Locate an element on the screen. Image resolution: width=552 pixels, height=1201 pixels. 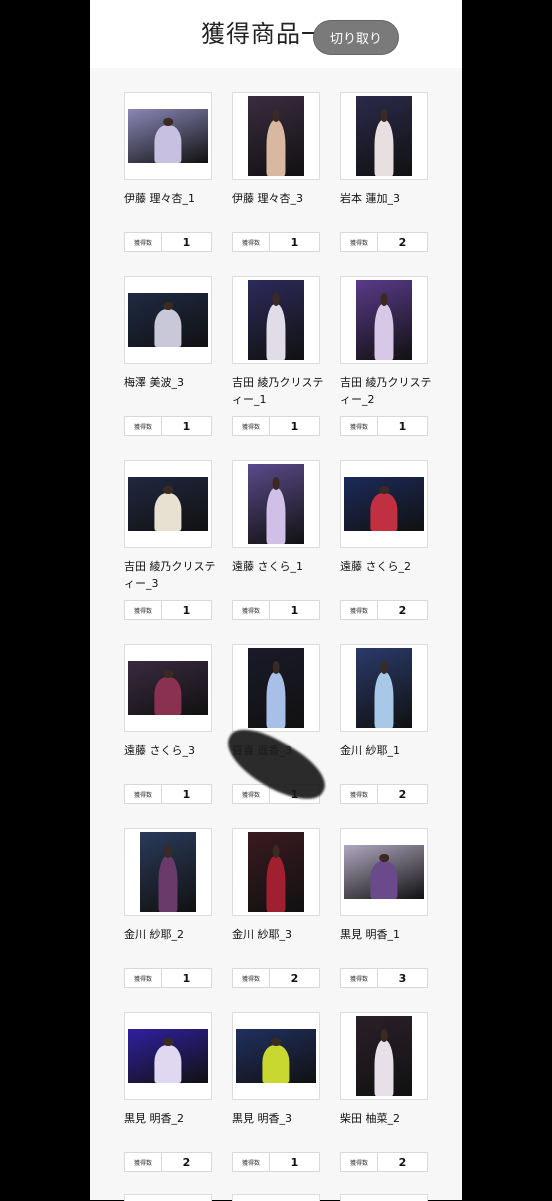
product-name: 岩本 蓮加_3 is located at coordinates (370, 198).